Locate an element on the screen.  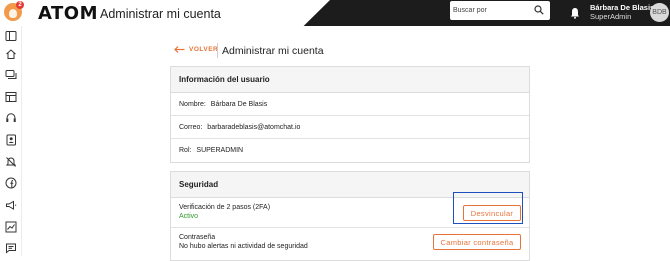
no-notifications-icon is located at coordinates (11, 162).